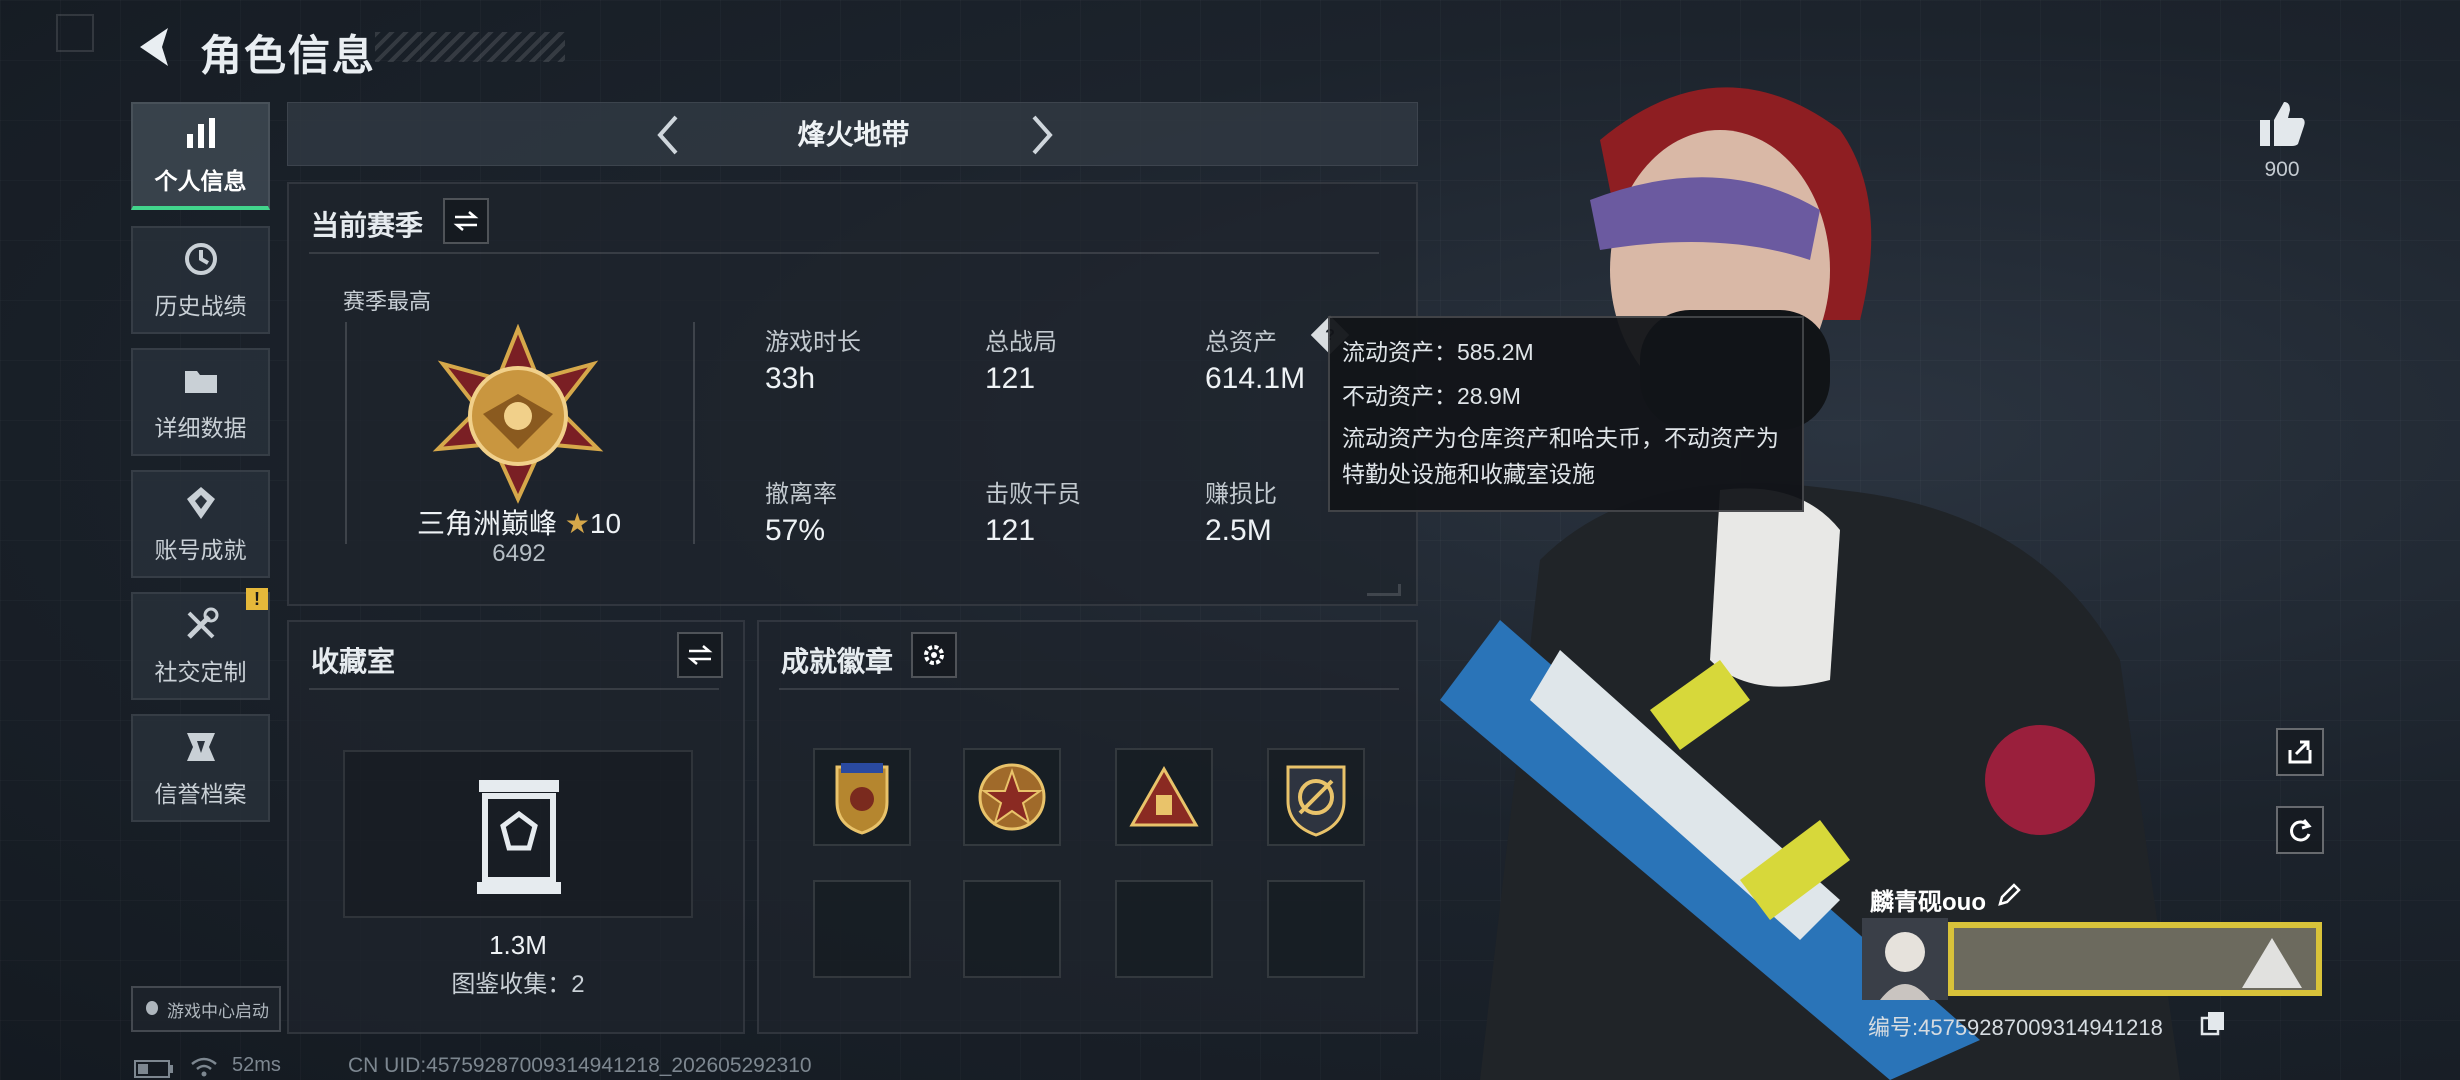 The height and width of the screenshot is (1080, 2460). What do you see at coordinates (2015, 1027) in the screenshot?
I see `player-id: 编号:4575928700931494121​8` at bounding box center [2015, 1027].